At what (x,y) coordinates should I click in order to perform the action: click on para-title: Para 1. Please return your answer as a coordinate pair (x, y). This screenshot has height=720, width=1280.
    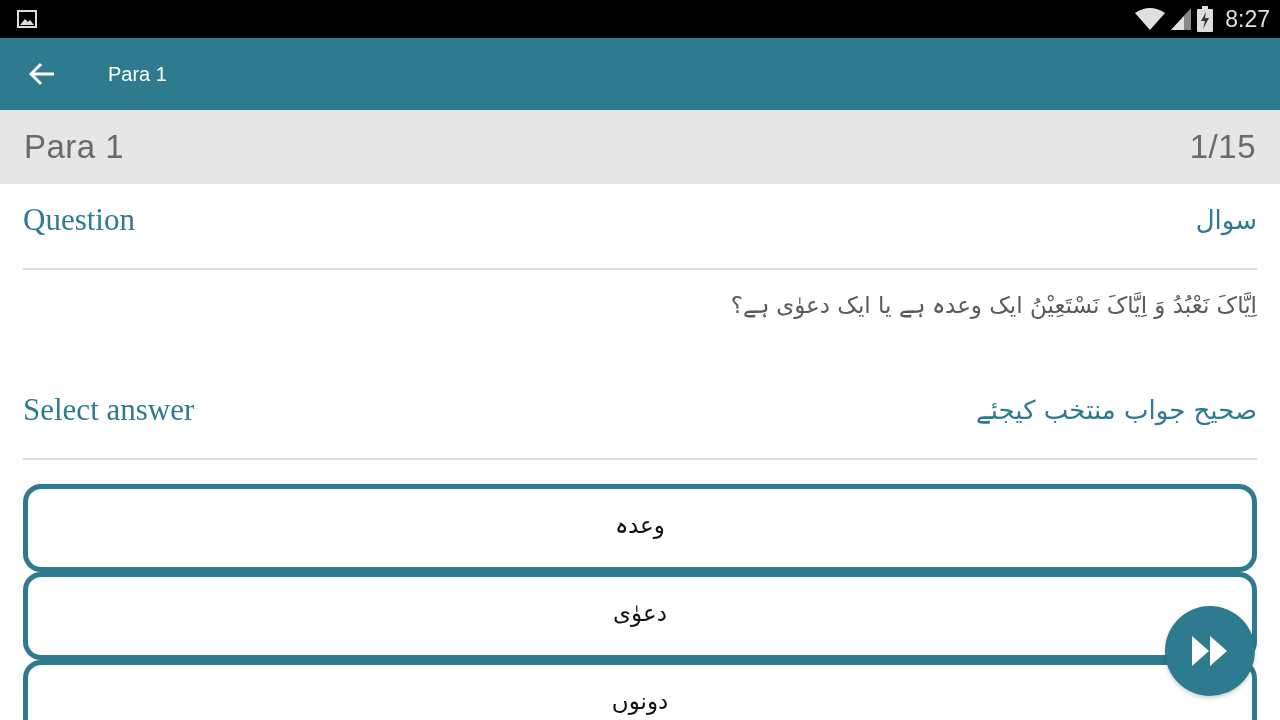
    Looking at the image, I should click on (74, 147).